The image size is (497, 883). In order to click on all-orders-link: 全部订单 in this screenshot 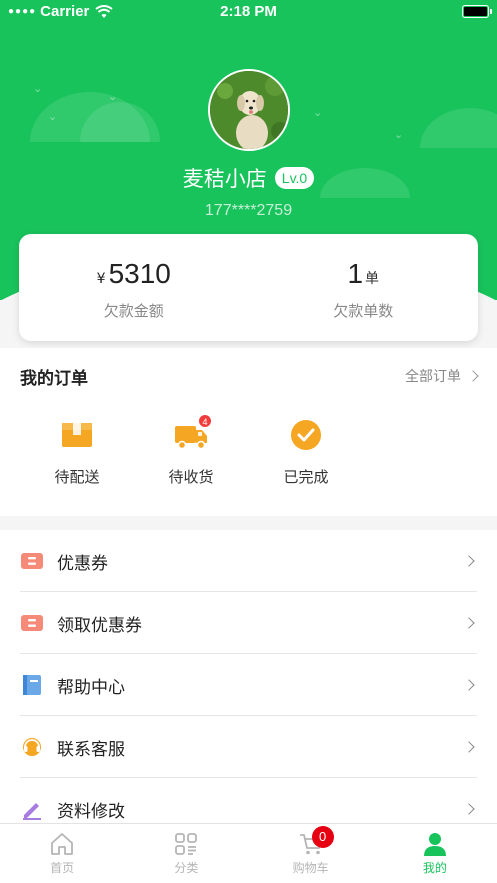, I will do `click(442, 376)`.